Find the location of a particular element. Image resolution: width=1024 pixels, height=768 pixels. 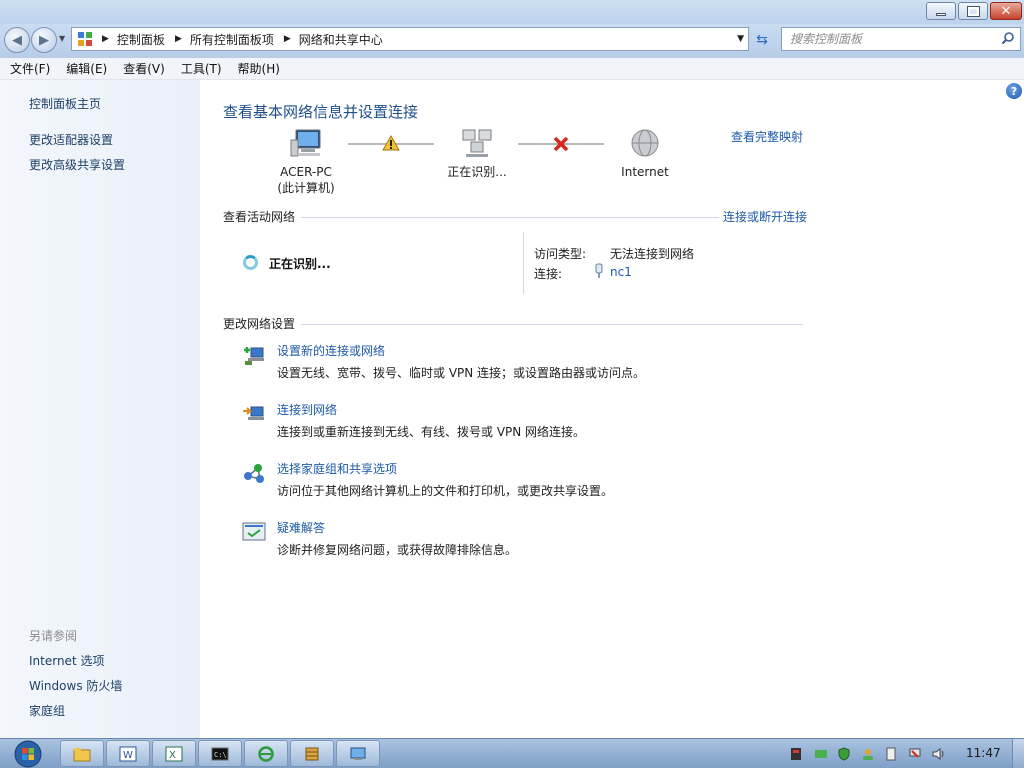

access-type-label: 访问类型: is located at coordinates (560, 254).